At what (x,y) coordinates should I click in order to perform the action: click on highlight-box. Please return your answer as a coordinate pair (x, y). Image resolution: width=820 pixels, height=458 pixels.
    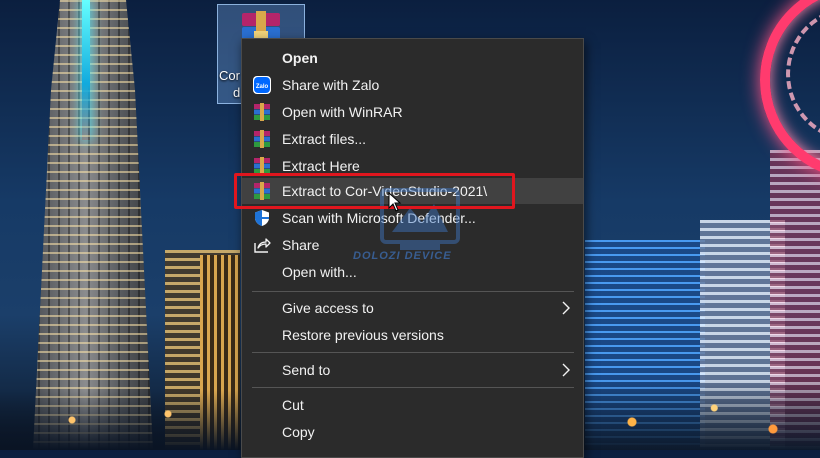
    Looking at the image, I should click on (374, 191).